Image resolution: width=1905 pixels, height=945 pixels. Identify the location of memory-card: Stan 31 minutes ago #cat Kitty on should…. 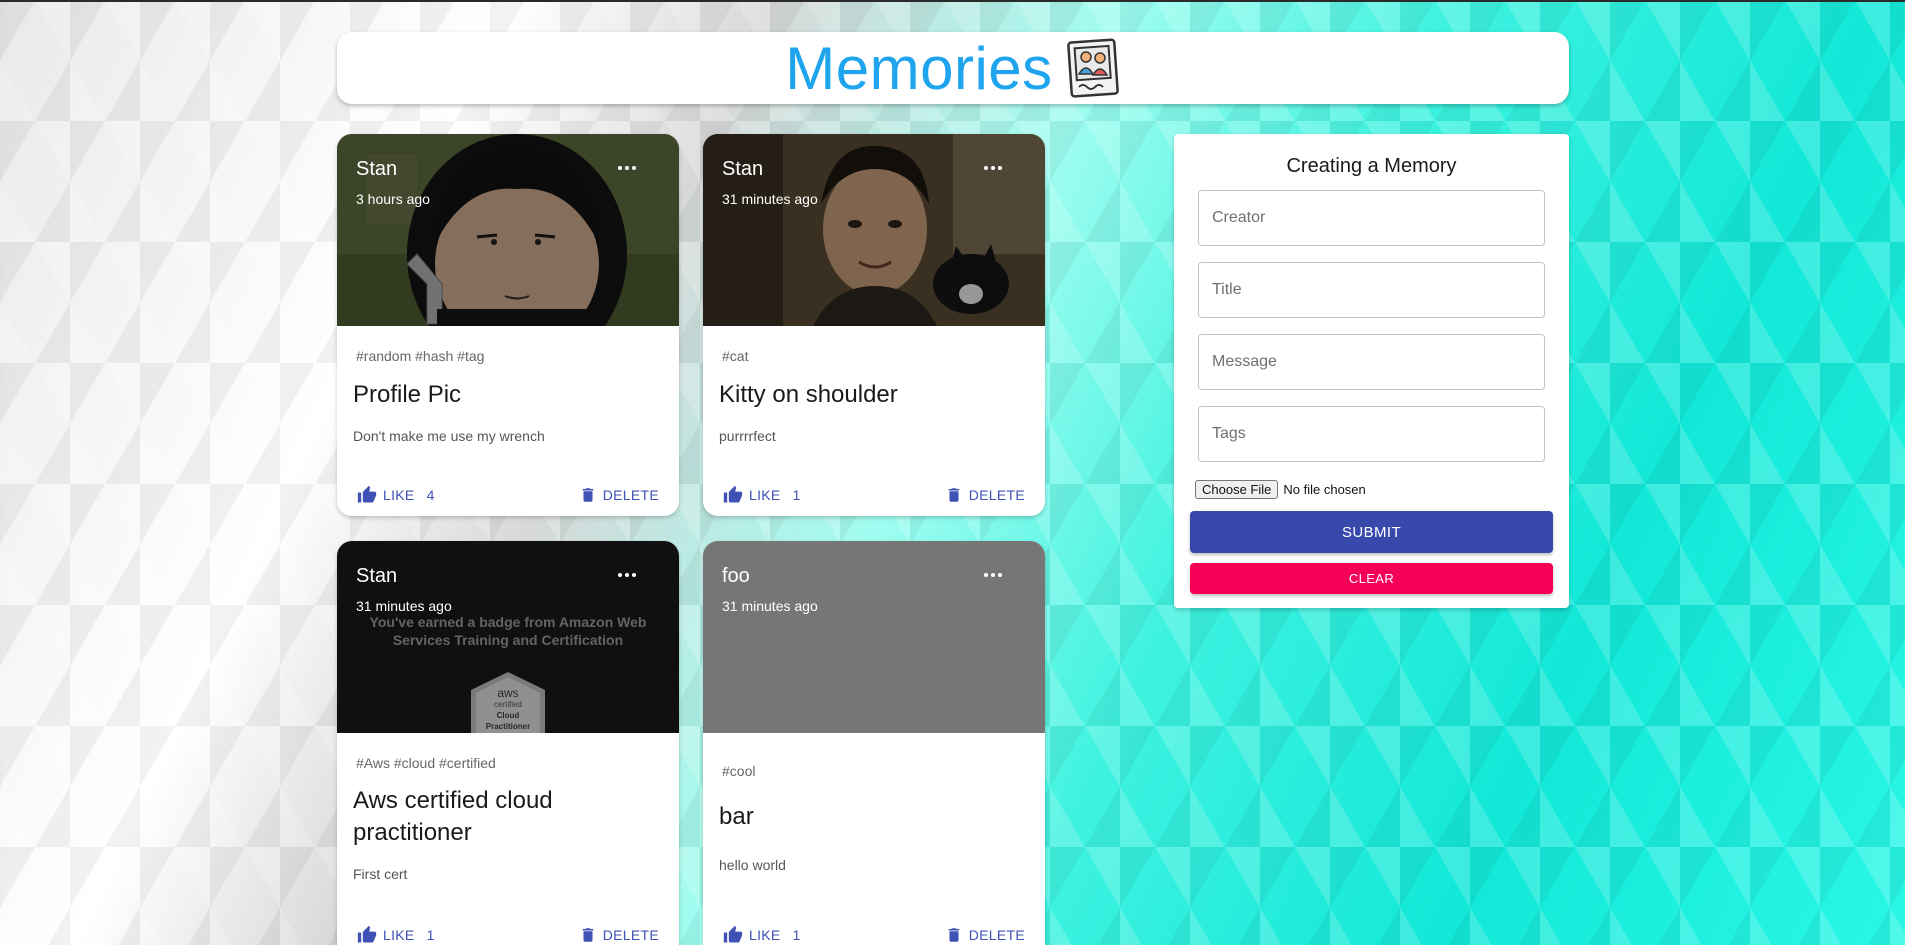
(874, 325).